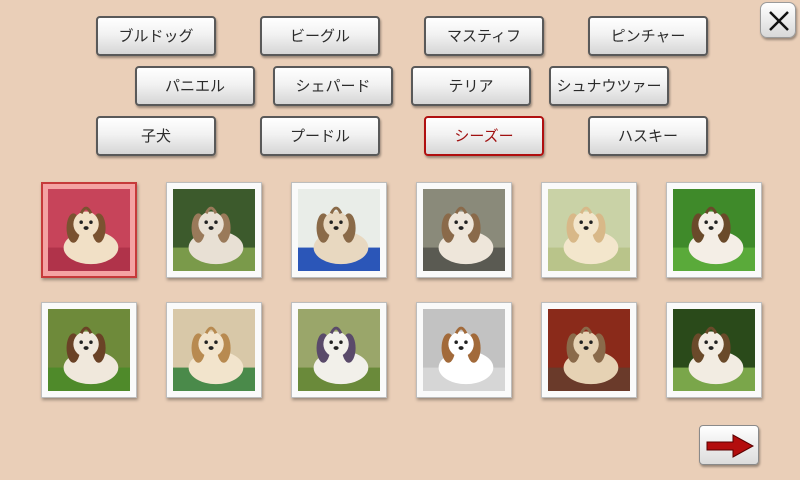 This screenshot has height=480, width=800. I want to click on category-button-terrier: テリア, so click(471, 86).